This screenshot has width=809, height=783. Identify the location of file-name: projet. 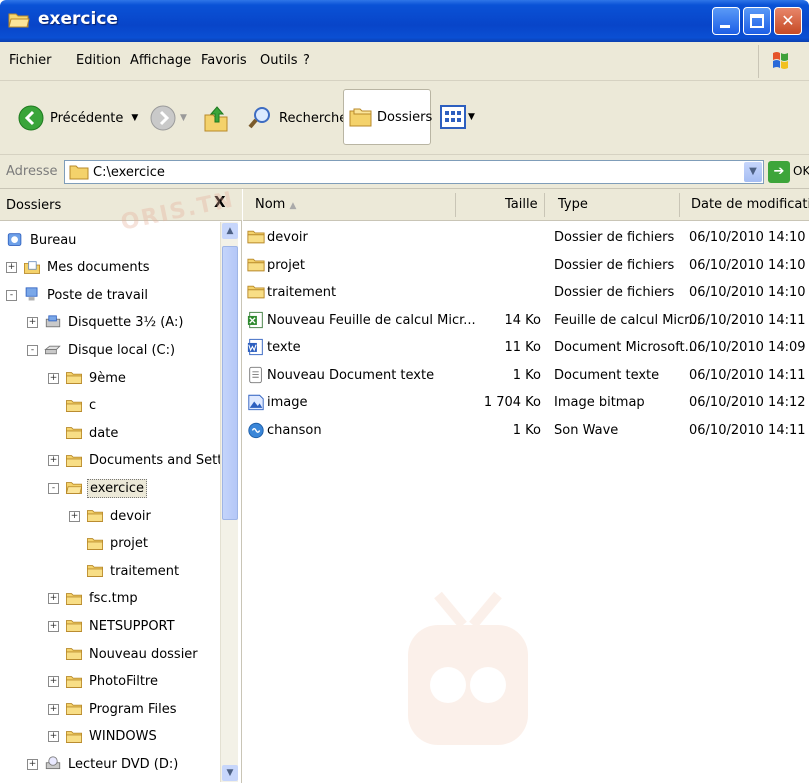
(286, 265).